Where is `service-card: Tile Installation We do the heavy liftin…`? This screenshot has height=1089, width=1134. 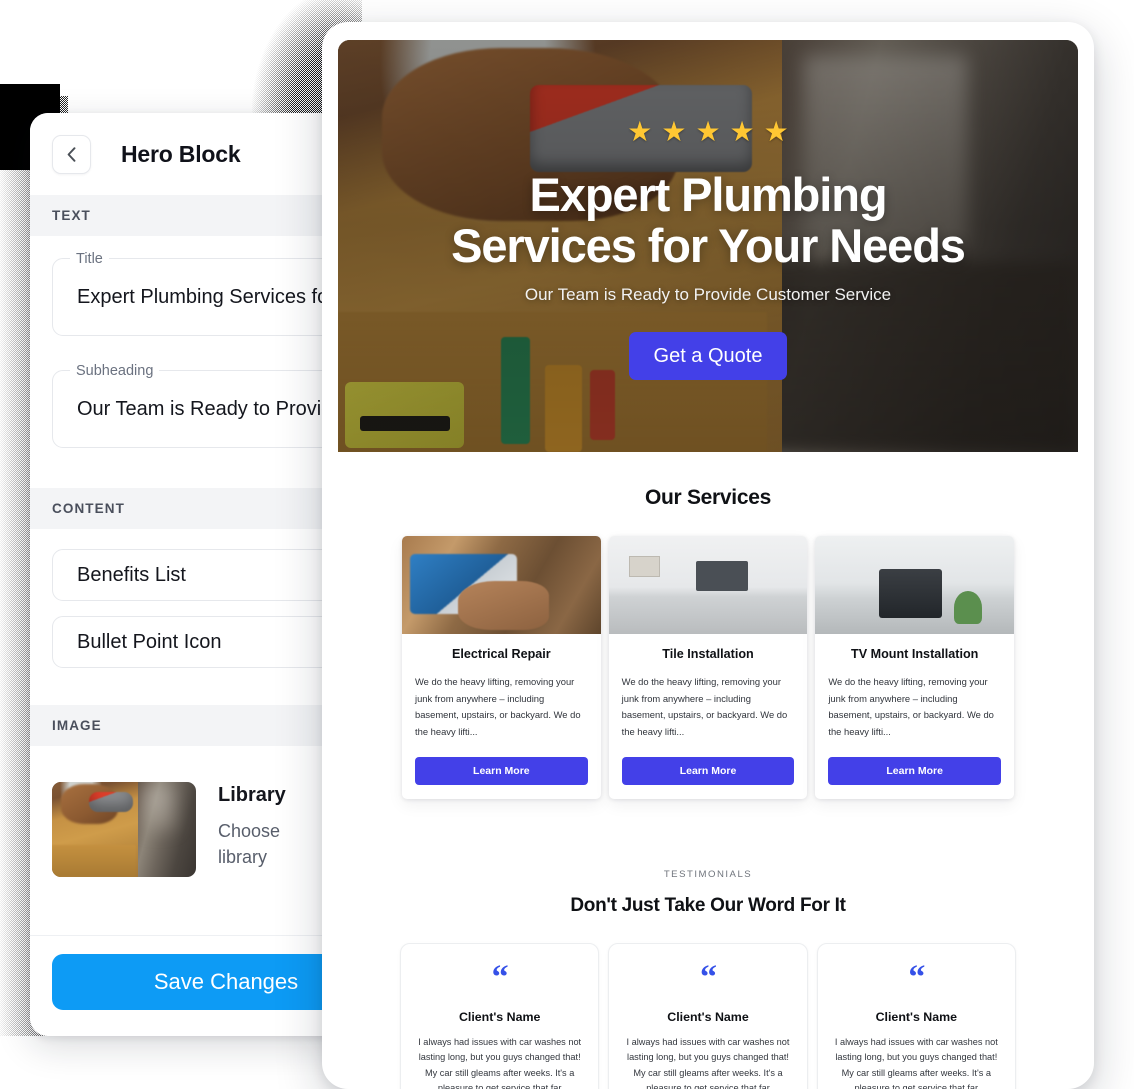 service-card: Tile Installation We do the heavy liftin… is located at coordinates (708, 667).